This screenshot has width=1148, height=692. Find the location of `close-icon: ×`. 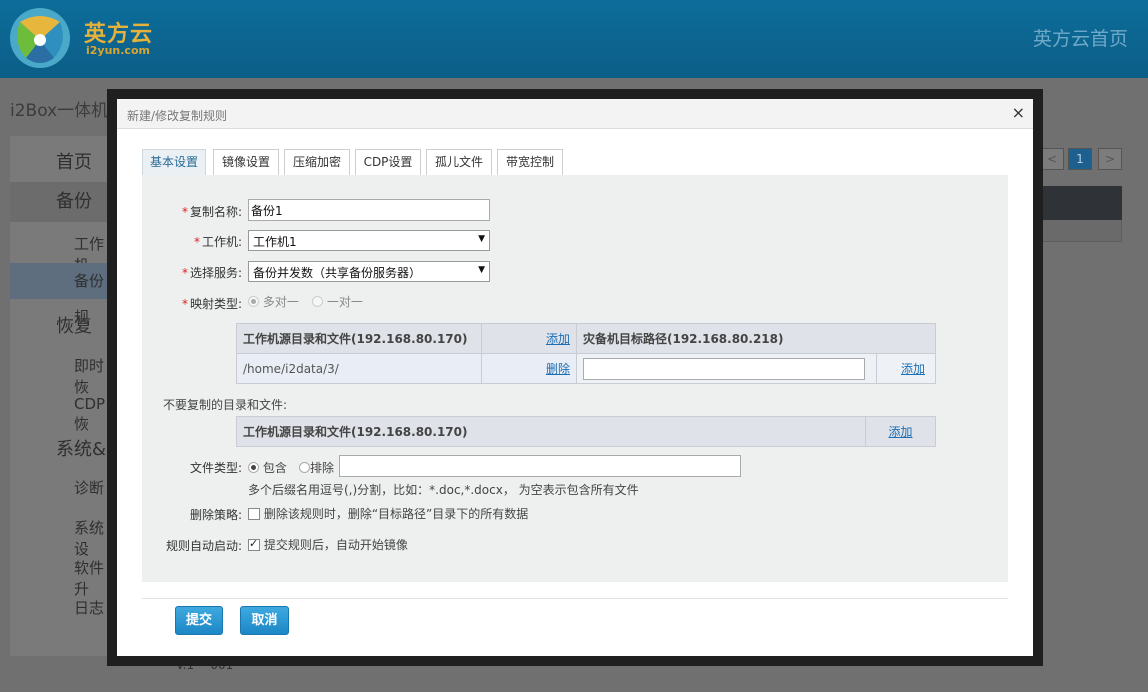

close-icon: × is located at coordinates (1018, 112).